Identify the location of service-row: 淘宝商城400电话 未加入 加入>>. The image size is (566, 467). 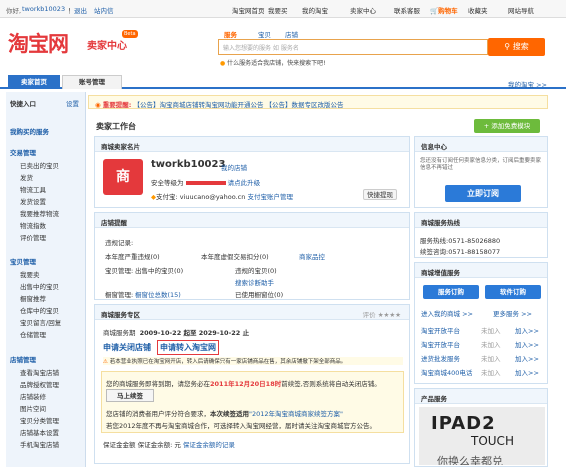
(482, 372).